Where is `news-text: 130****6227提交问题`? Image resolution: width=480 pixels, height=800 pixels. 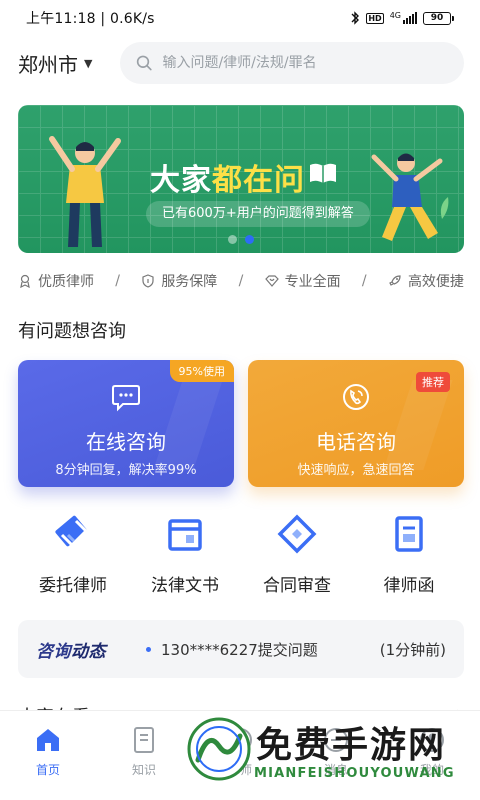 news-text: 130****6227提交问题 is located at coordinates (239, 649).